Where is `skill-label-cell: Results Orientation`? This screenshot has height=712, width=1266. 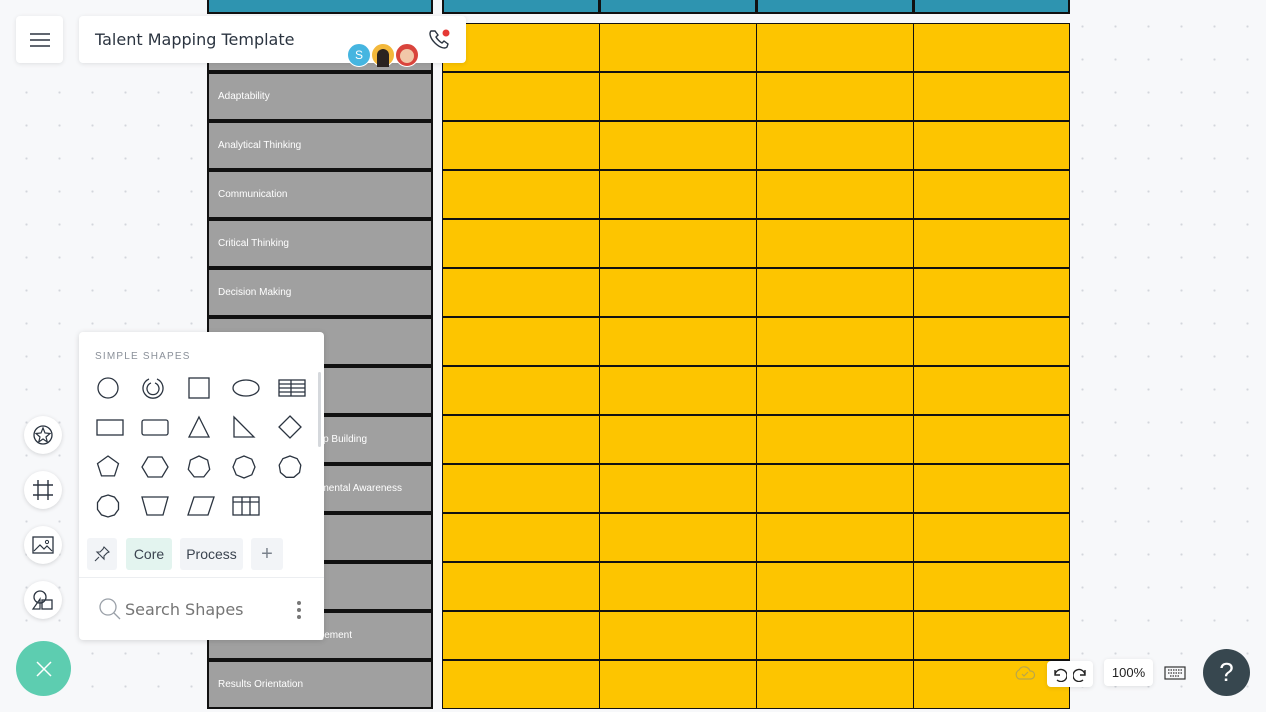
skill-label-cell: Results Orientation is located at coordinates (320, 684).